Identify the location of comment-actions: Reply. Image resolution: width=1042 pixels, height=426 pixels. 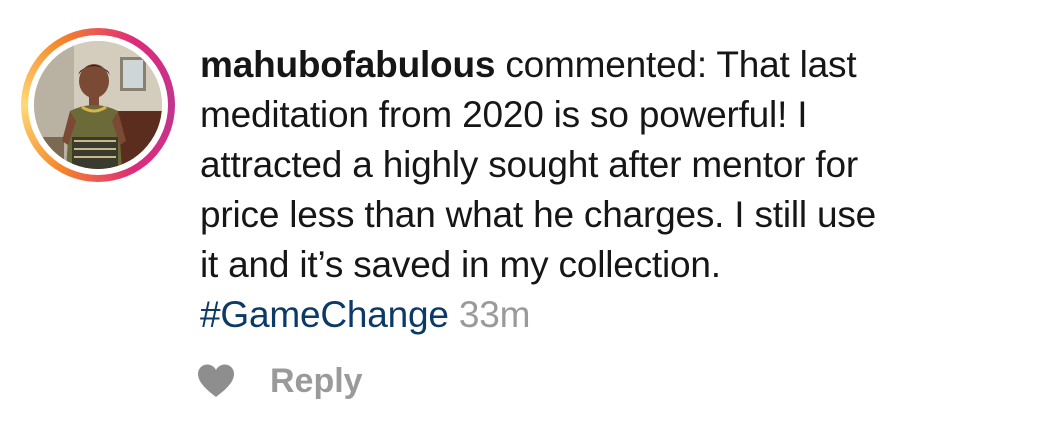
(279, 381).